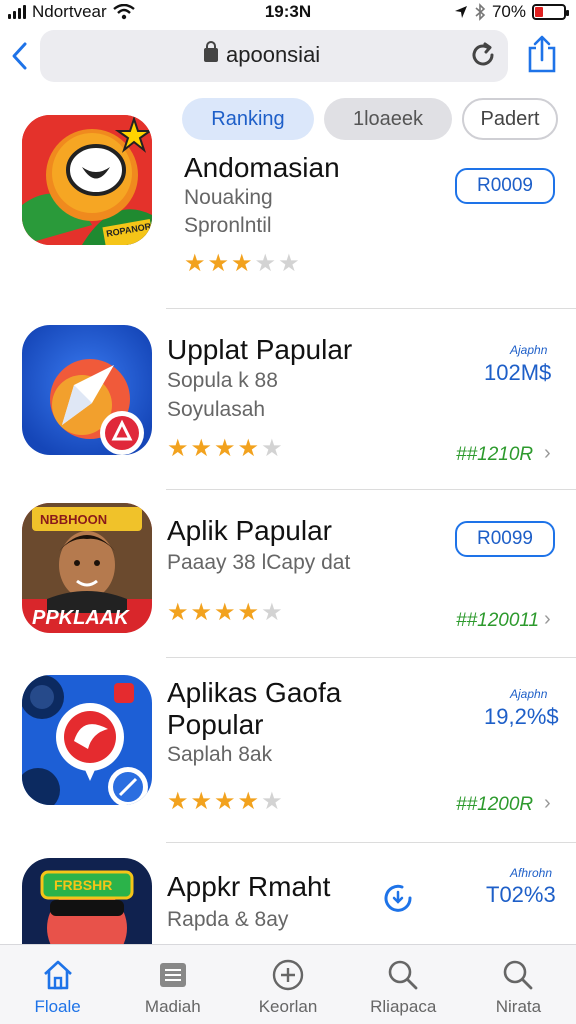  I want to click on tab-media: Madiah, so click(172, 984).